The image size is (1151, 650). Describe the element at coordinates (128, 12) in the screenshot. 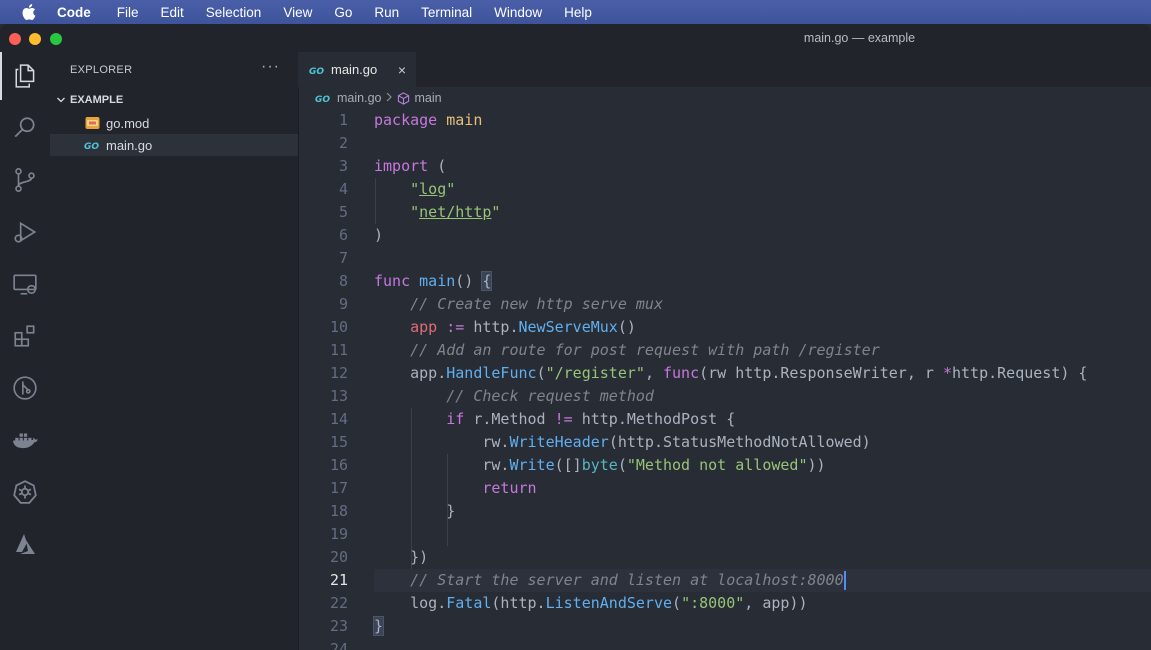

I see `menu-file: File` at that location.